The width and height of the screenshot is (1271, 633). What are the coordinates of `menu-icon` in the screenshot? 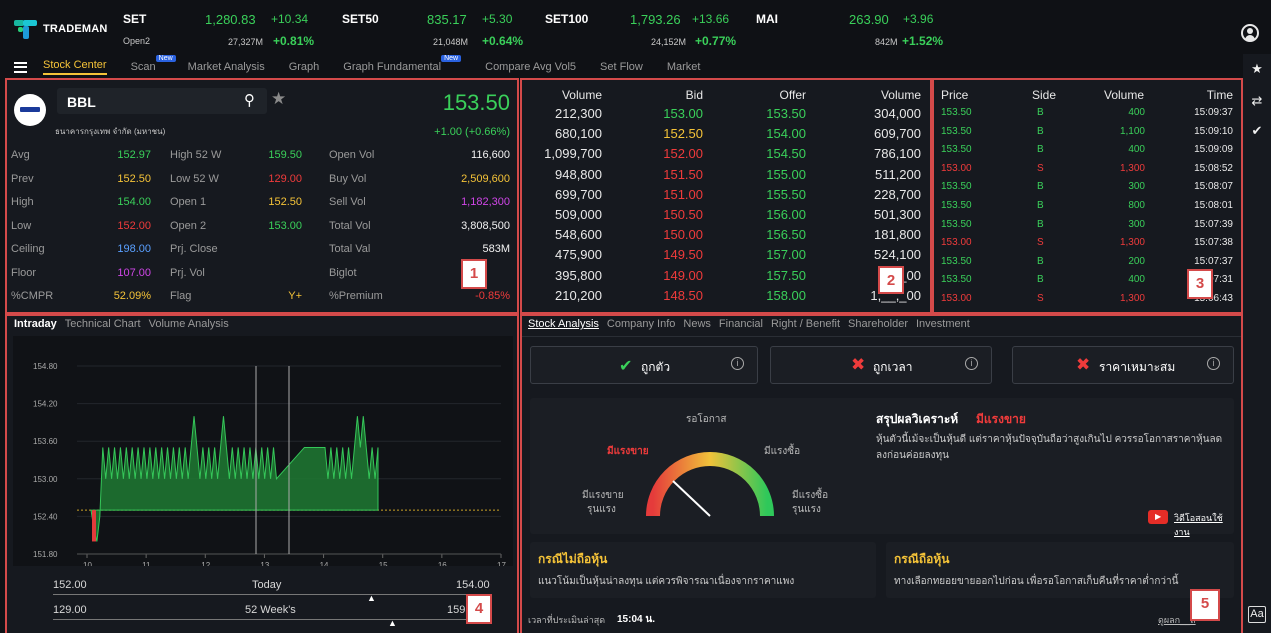 It's located at (20, 67).